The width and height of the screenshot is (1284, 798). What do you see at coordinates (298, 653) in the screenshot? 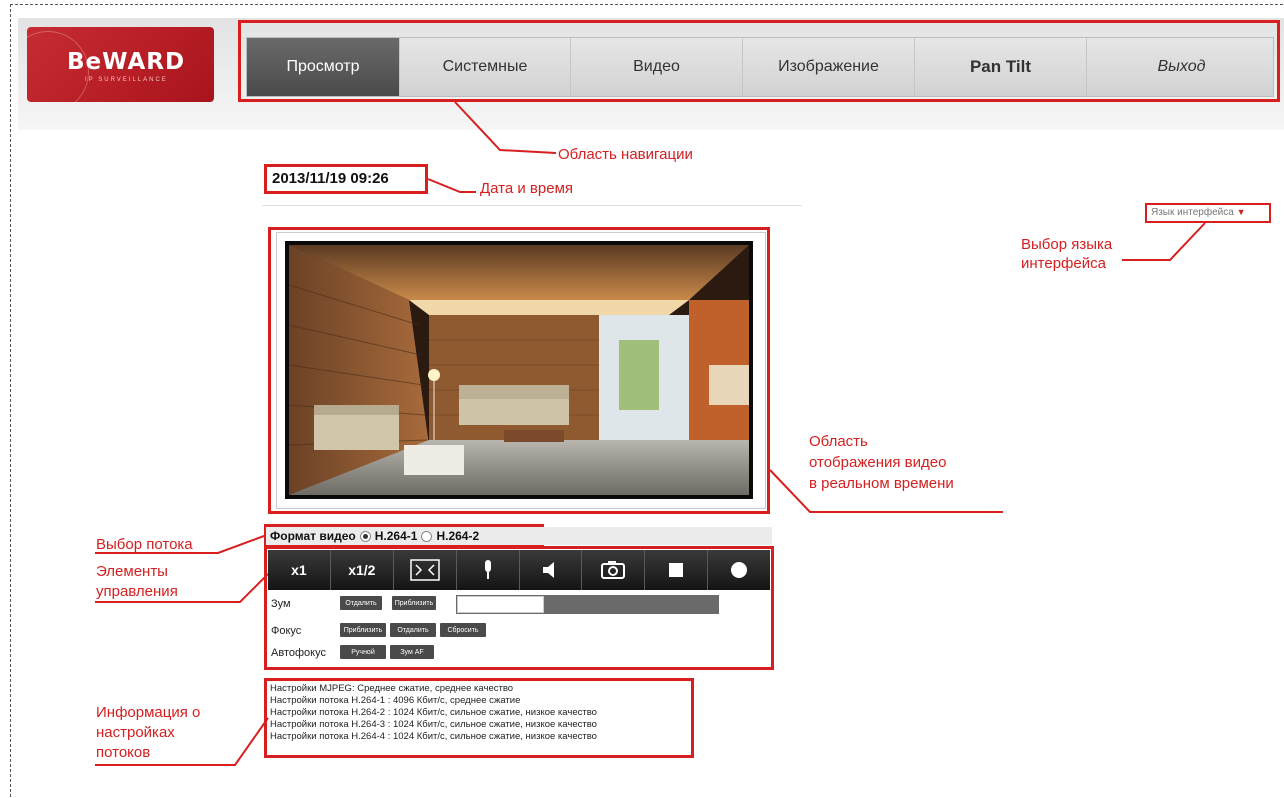
I see `autofocus-label: Автофокус` at bounding box center [298, 653].